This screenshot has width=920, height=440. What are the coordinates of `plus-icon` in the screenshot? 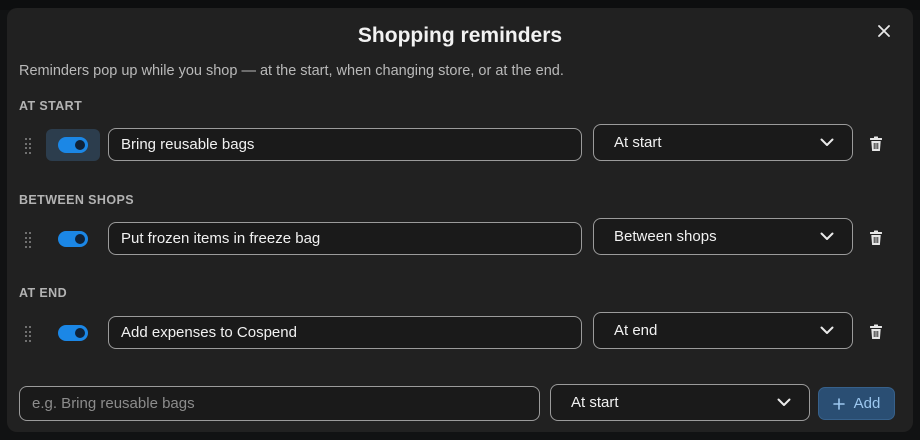 It's located at (838, 403).